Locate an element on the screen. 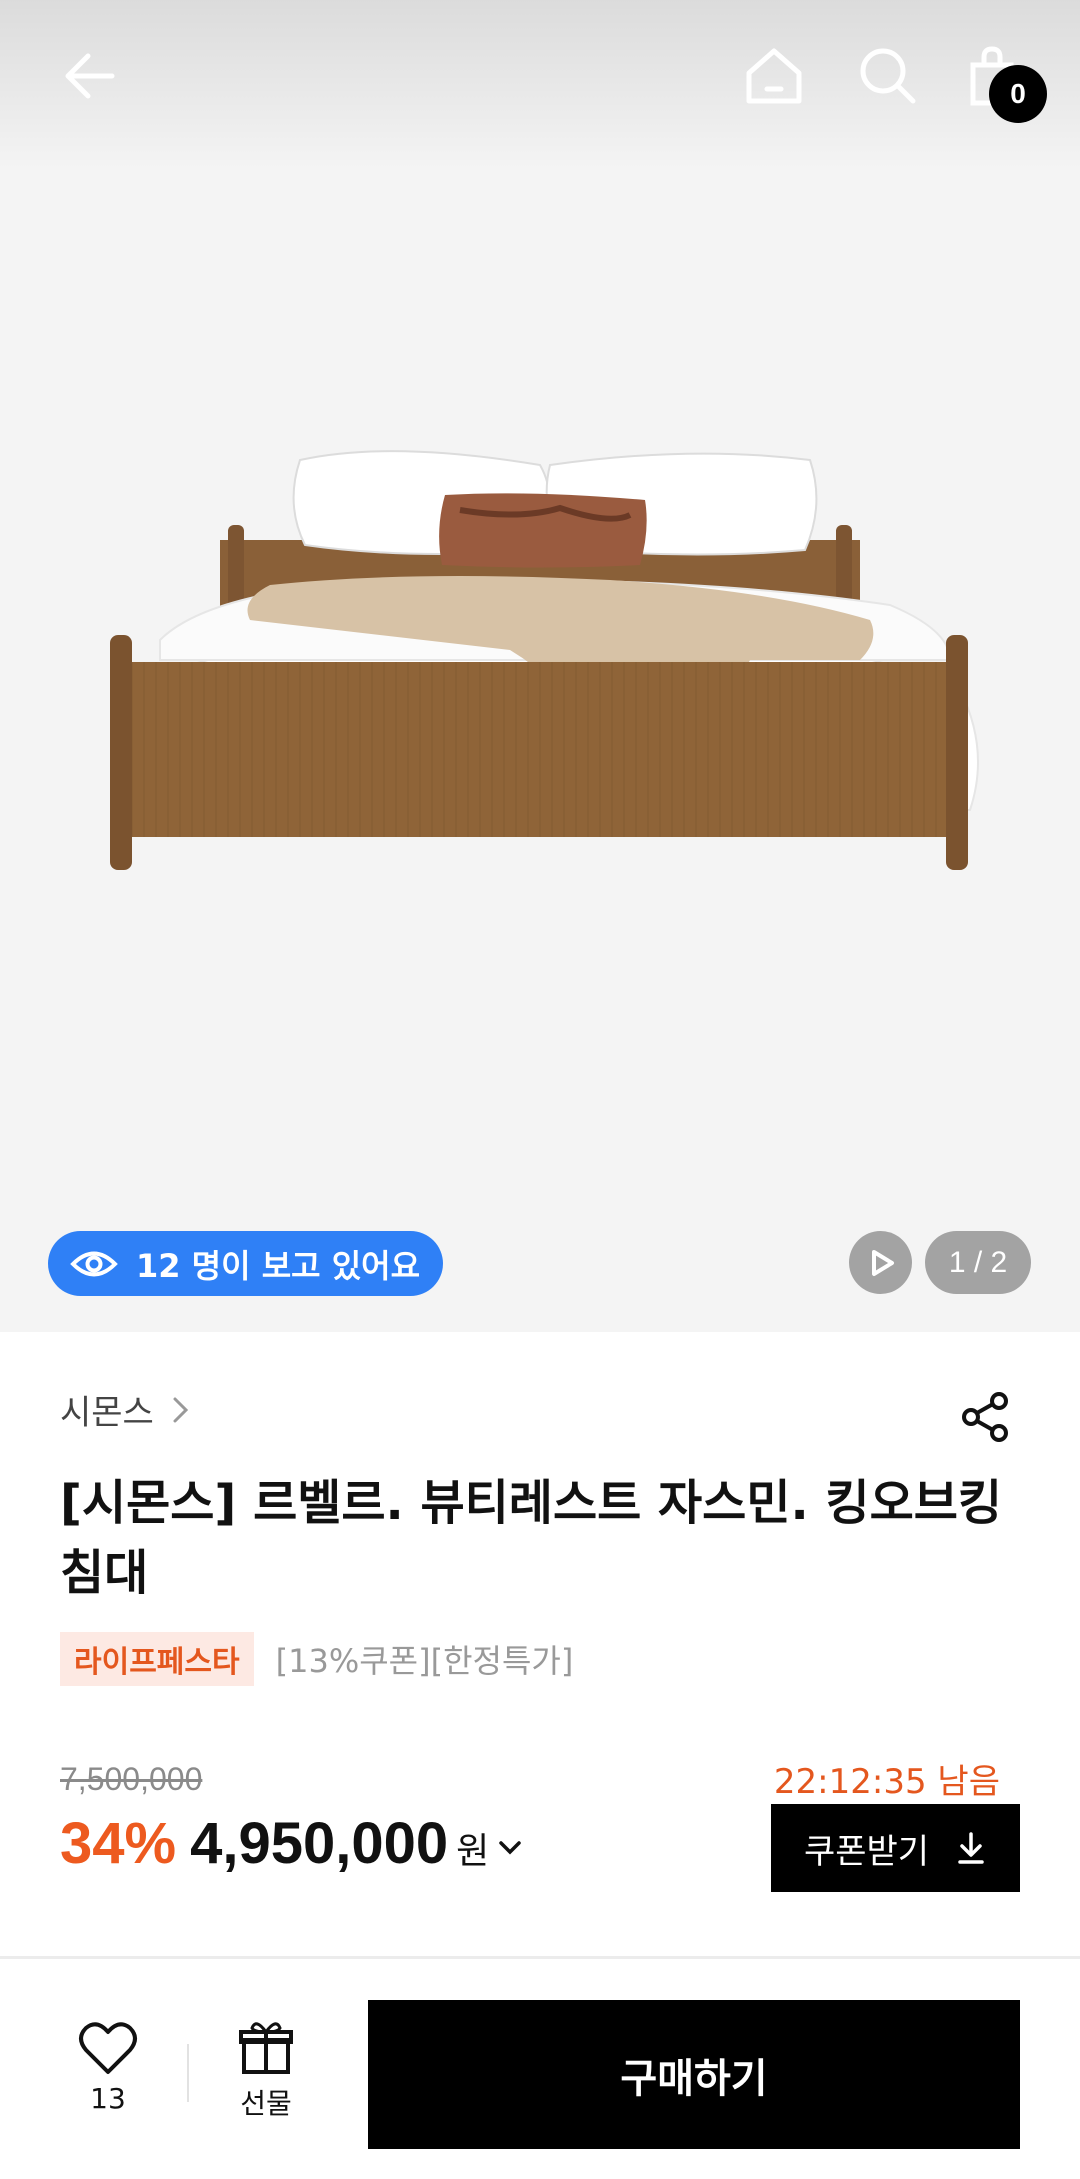 This screenshot has width=1080, height=2179. brand-link: 시몬스 is located at coordinates (129, 1409).